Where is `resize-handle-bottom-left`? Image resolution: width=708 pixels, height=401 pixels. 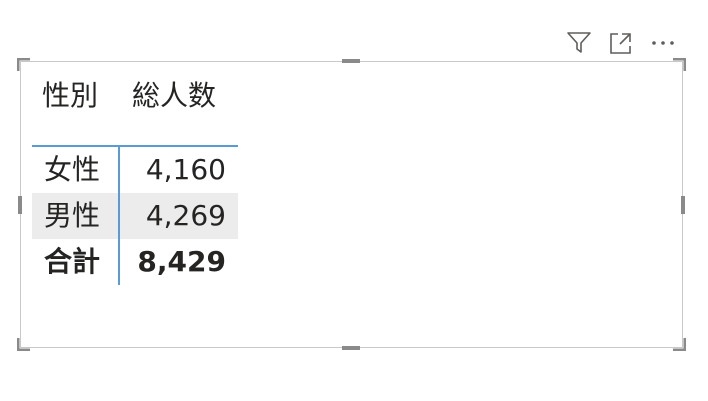 resize-handle-bottom-left is located at coordinates (24, 344).